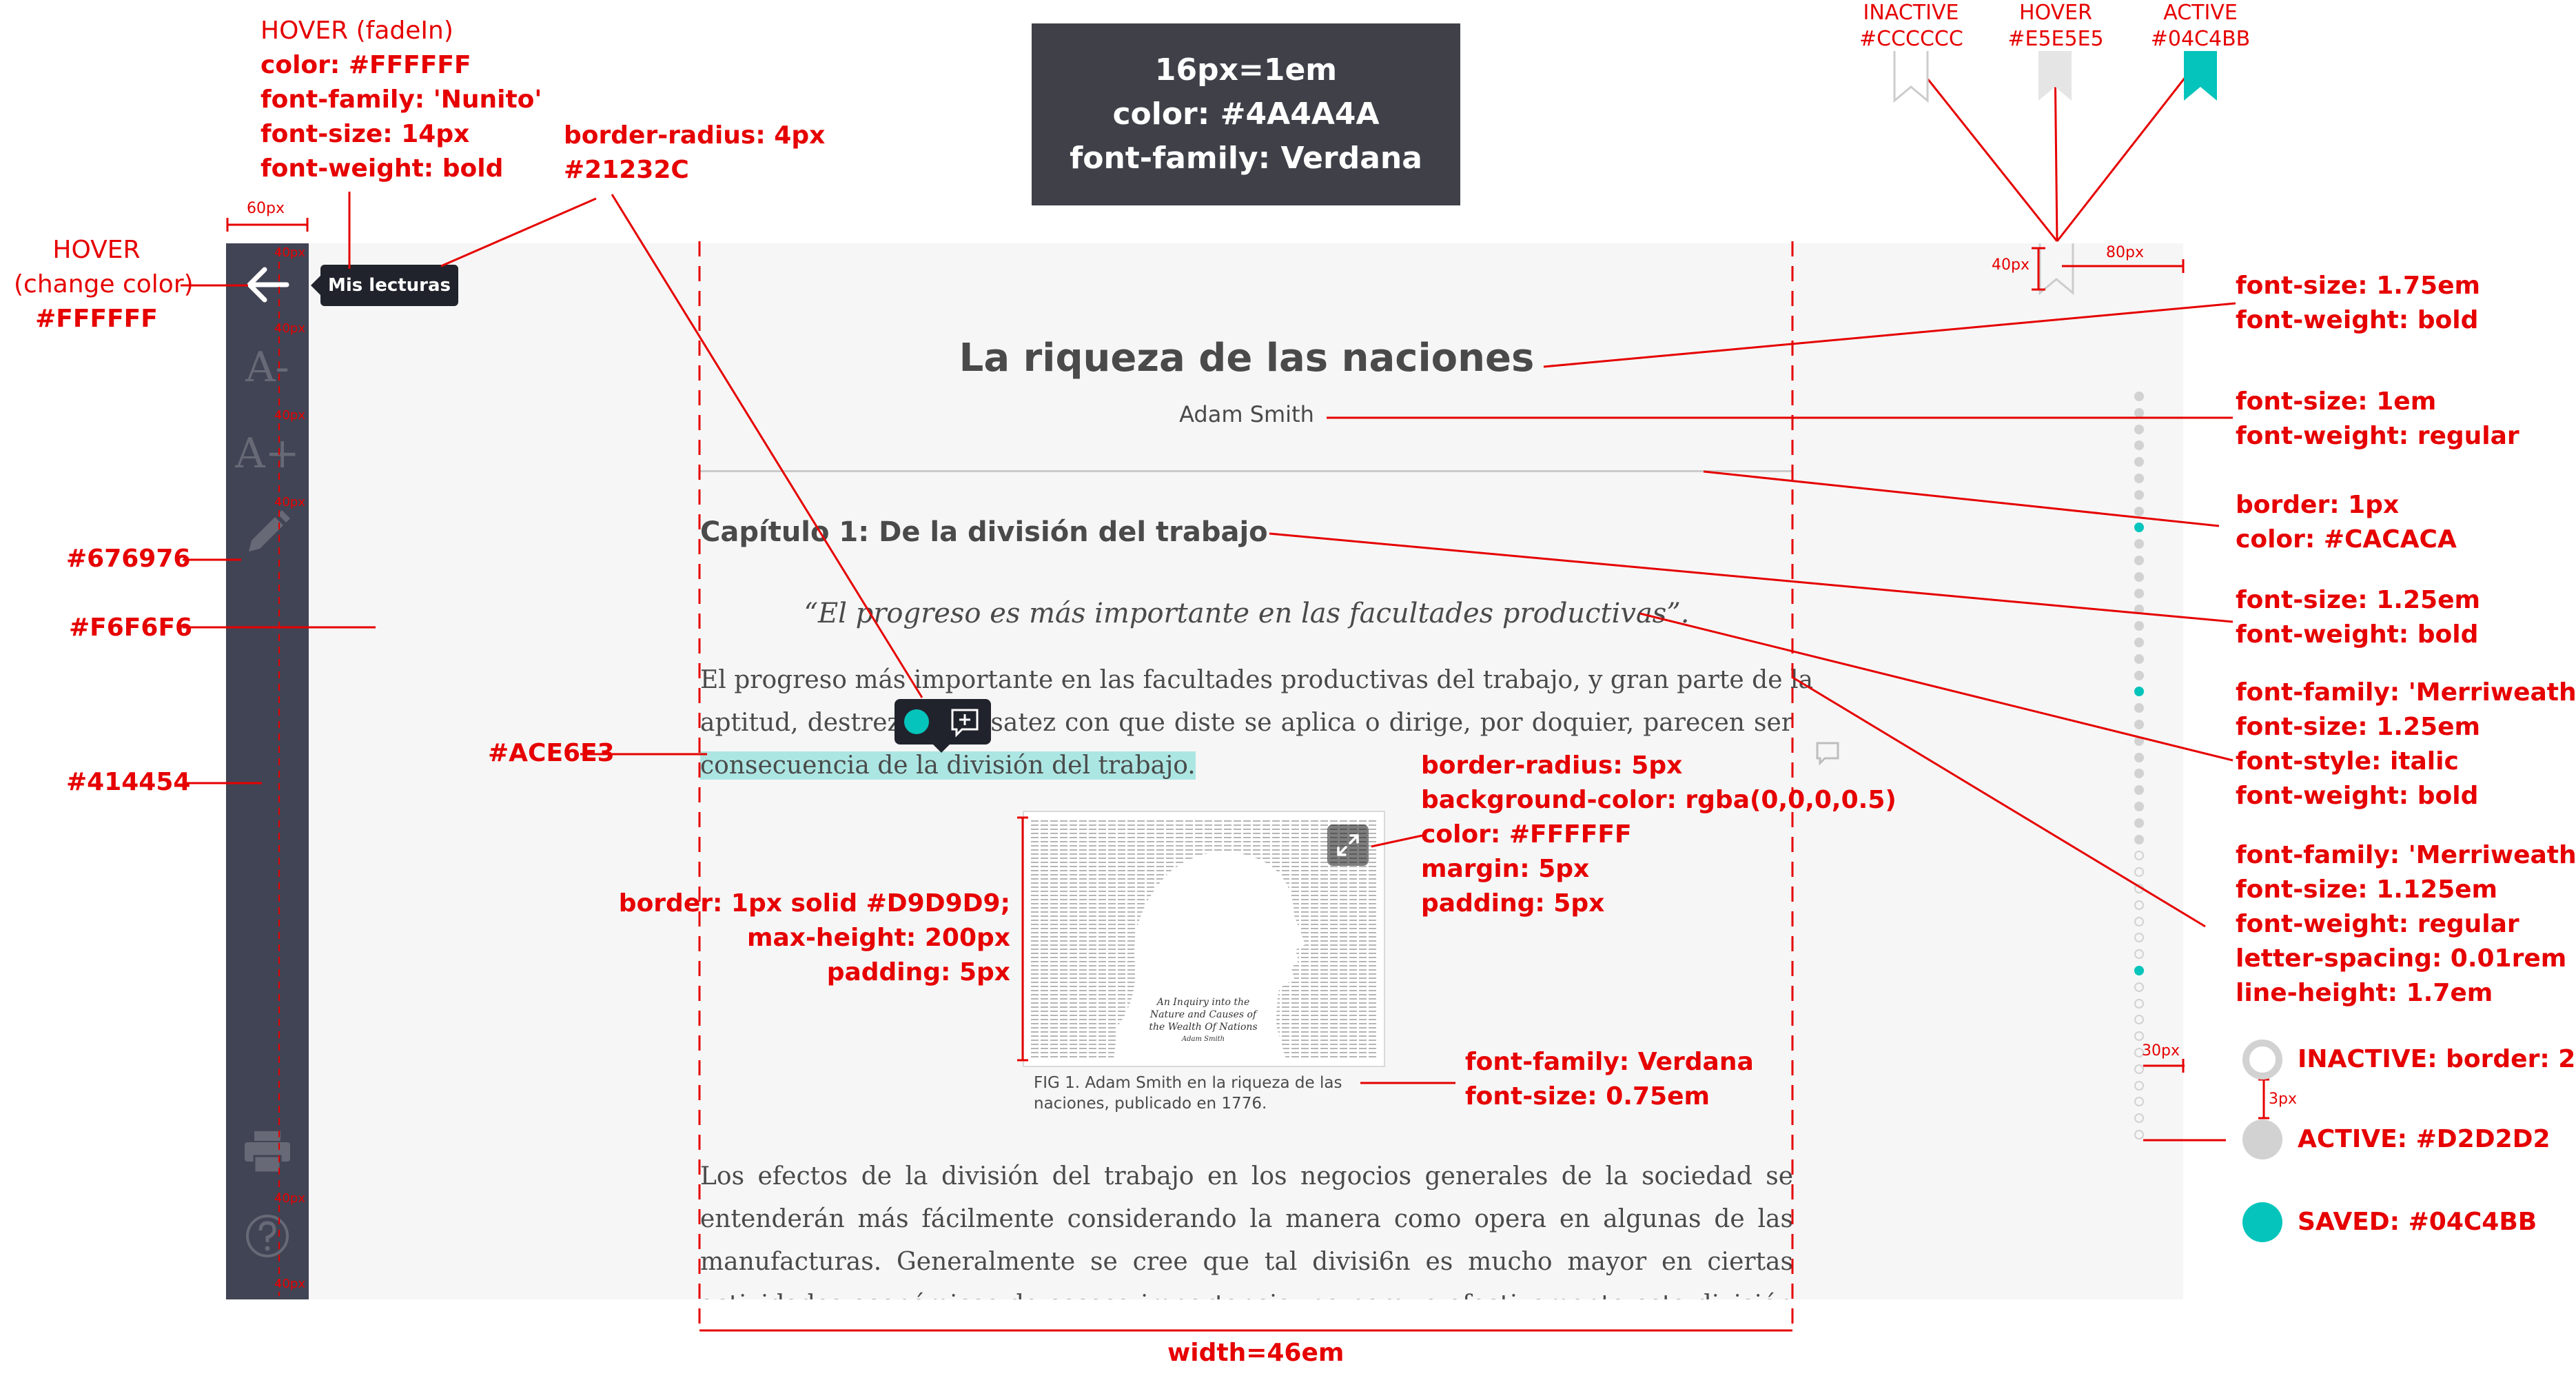 The width and height of the screenshot is (2576, 1398). Describe the element at coordinates (2125, 252) in the screenshot. I see `dim-bookmark-80px: 80px` at that location.